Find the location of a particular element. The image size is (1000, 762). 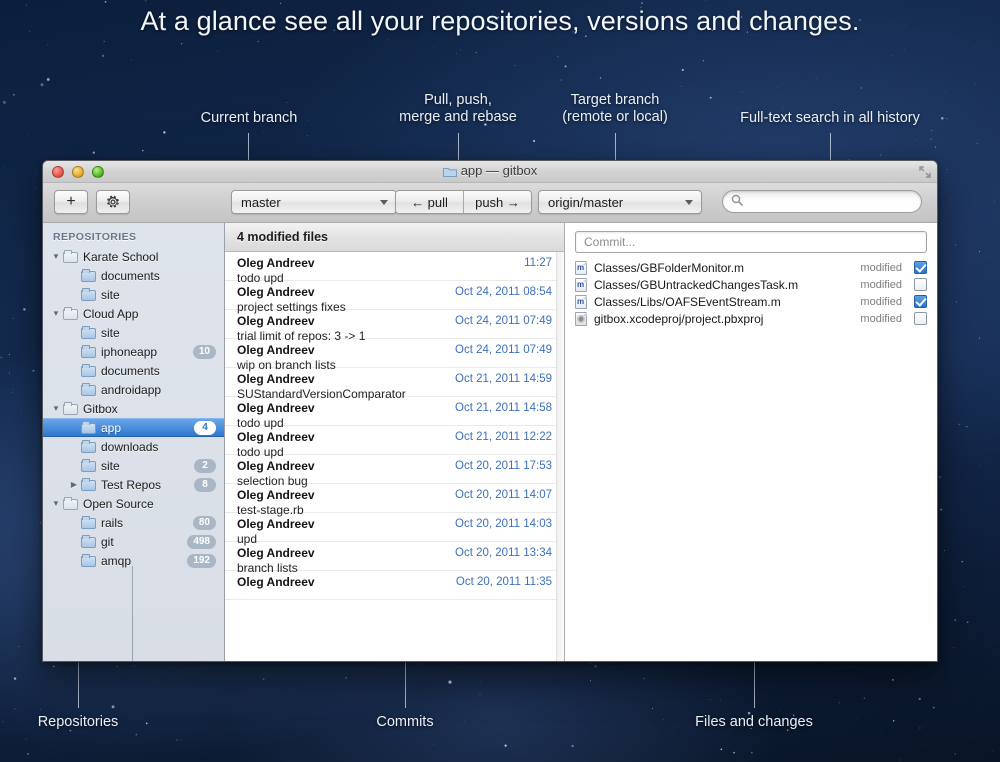

target-branch-popup: origin/master is located at coordinates (620, 202).